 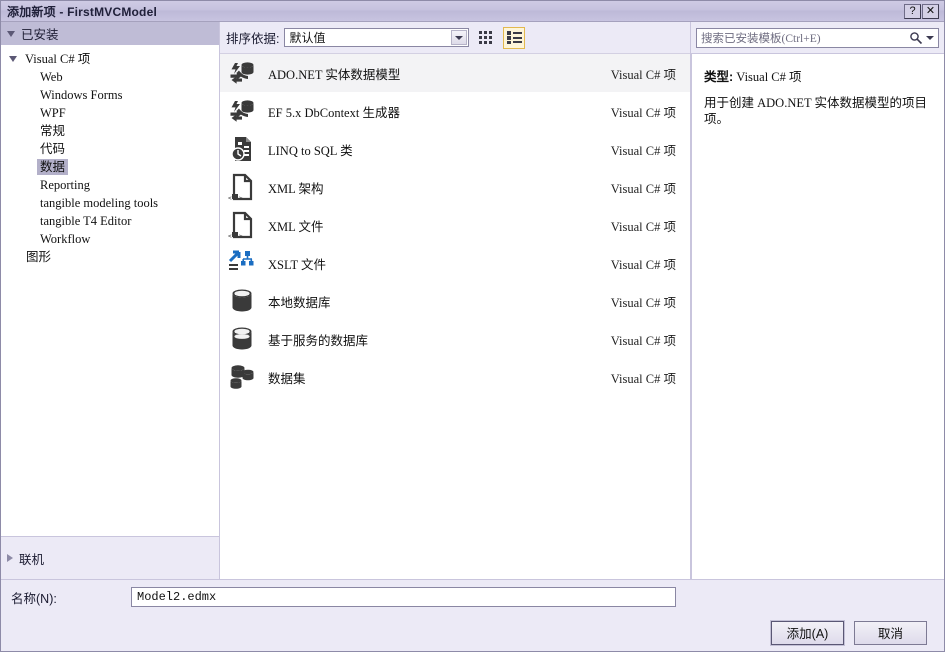 What do you see at coordinates (82, 11) in the screenshot?
I see `window-title: 添加新项 - FirstMVCModel` at bounding box center [82, 11].